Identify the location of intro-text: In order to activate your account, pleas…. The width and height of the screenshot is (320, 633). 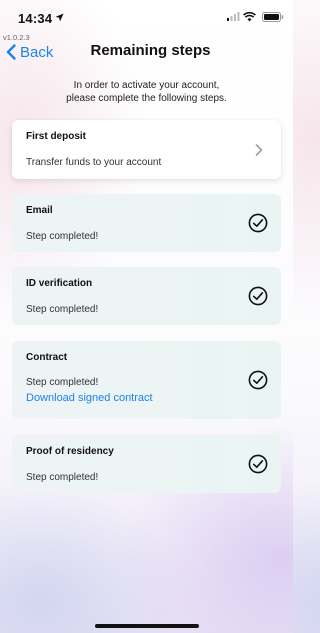
(146, 92).